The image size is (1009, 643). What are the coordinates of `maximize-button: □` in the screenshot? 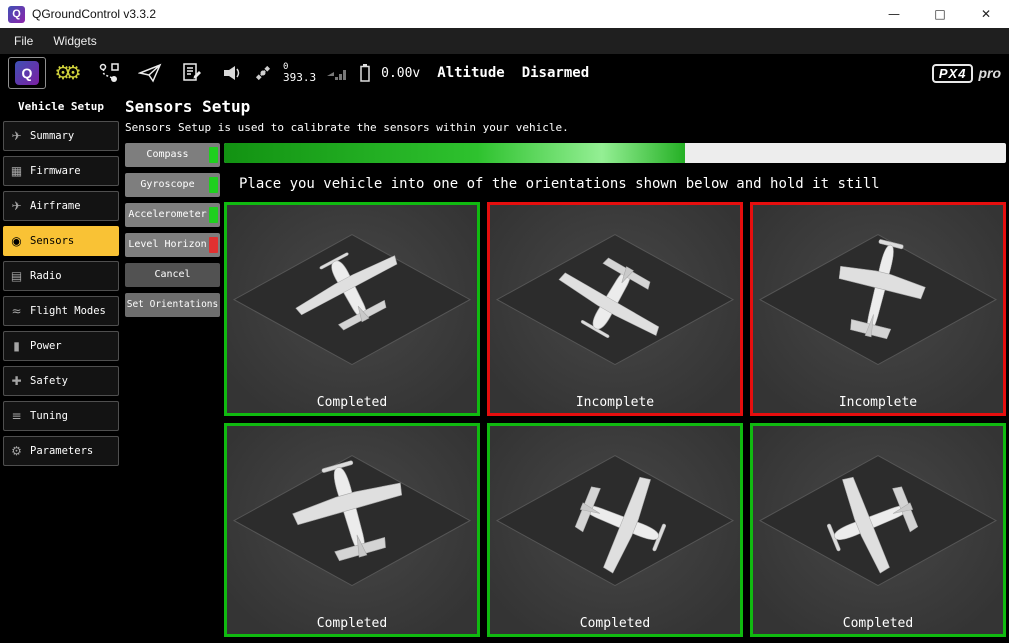 It's located at (940, 14).